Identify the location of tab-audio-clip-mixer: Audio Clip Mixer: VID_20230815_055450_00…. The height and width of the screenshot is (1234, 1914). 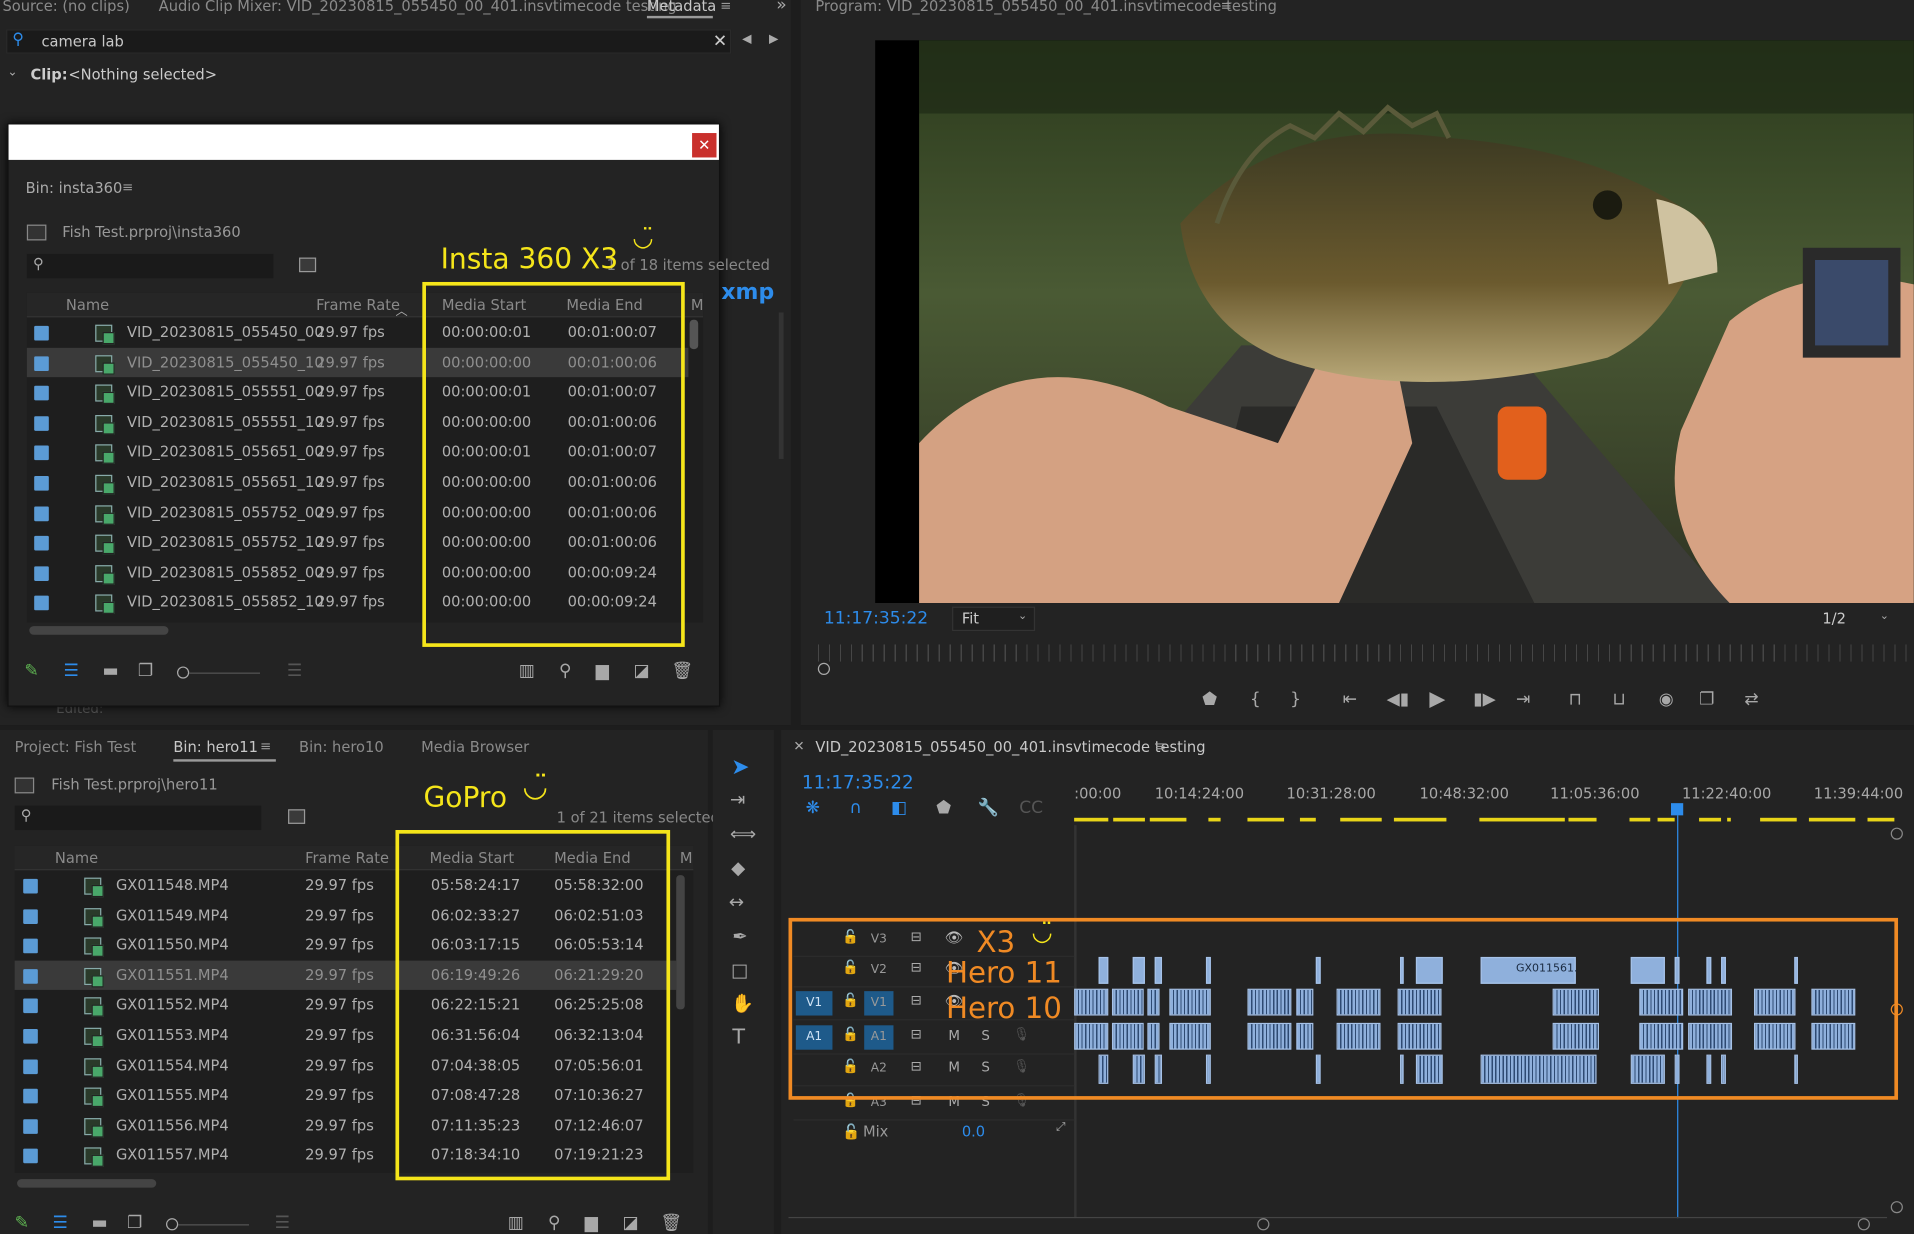
(418, 7).